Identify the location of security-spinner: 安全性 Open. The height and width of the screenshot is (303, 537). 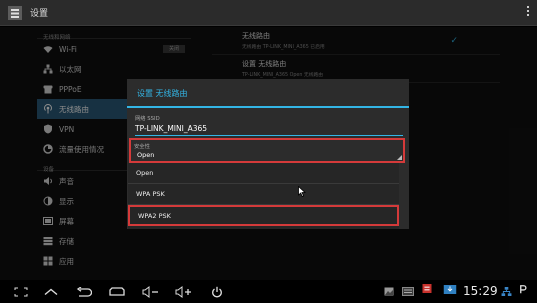
(267, 150).